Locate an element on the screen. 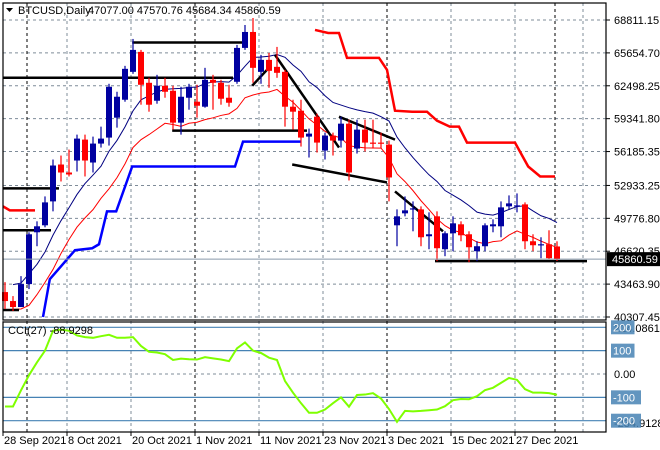  cci-label: CCI(27) -88.9298 is located at coordinates (50, 331).